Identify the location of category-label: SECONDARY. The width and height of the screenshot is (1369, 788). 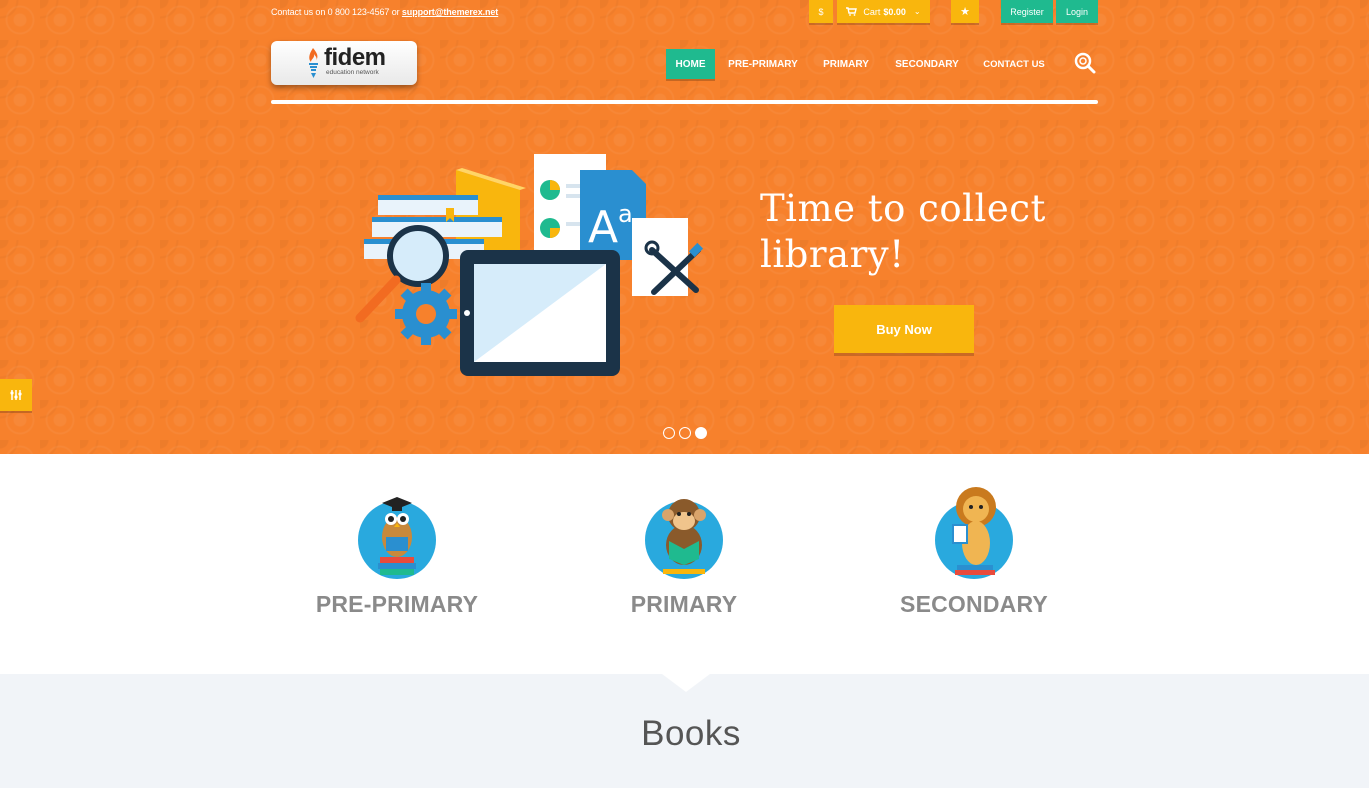
(974, 604).